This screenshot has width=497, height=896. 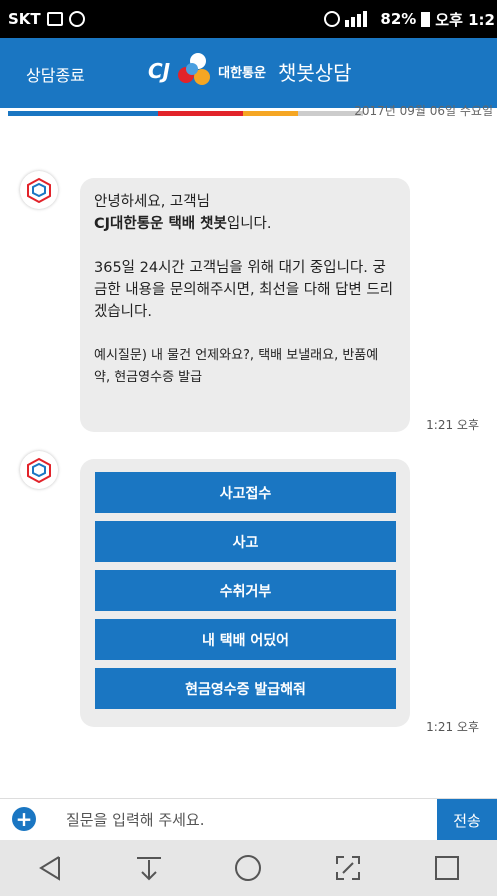 What do you see at coordinates (447, 868) in the screenshot?
I see `recent-apps-icon` at bounding box center [447, 868].